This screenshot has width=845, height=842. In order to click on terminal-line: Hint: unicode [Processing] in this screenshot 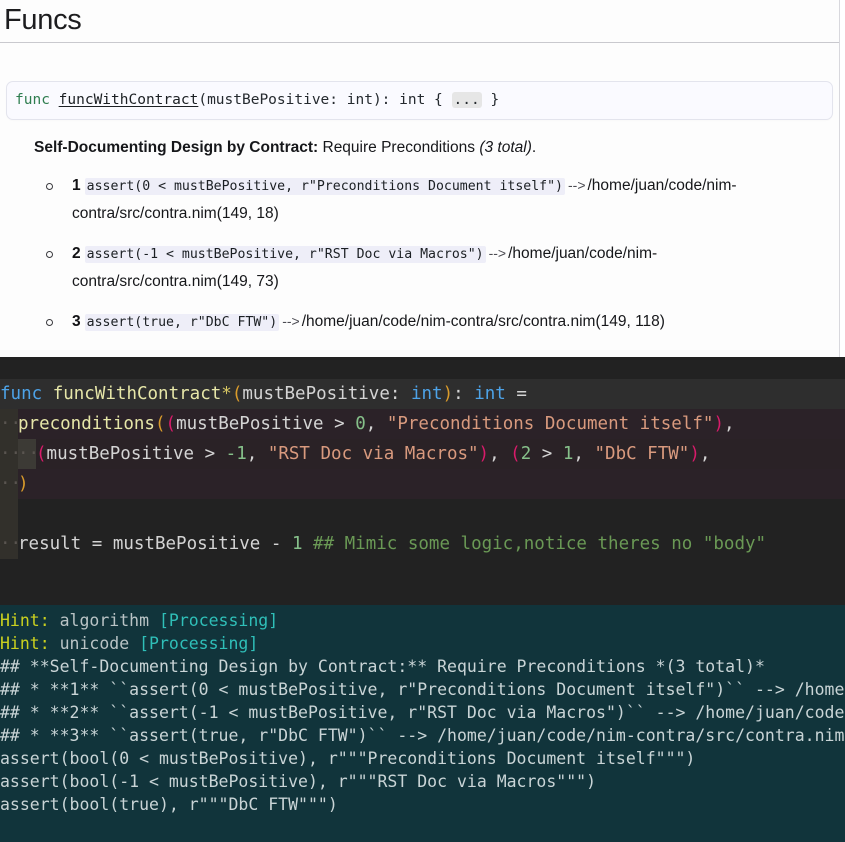, I will do `click(422, 643)`.